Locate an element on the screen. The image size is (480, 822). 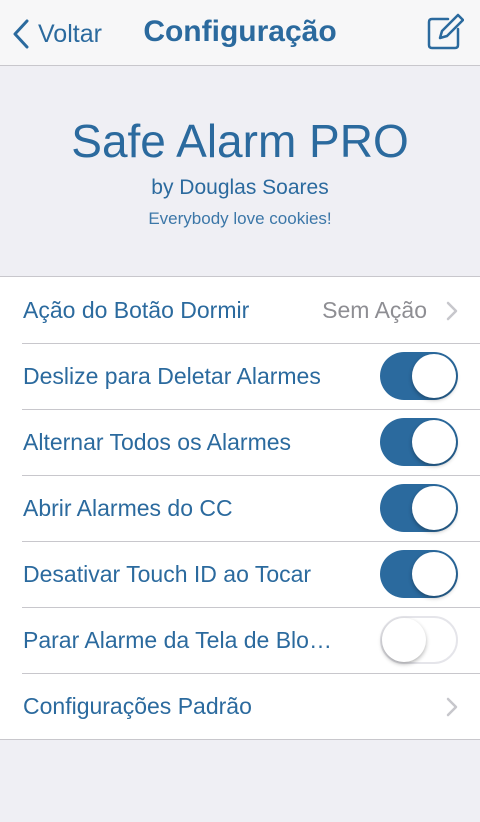
setting-value: Sem Ação is located at coordinates (374, 310).